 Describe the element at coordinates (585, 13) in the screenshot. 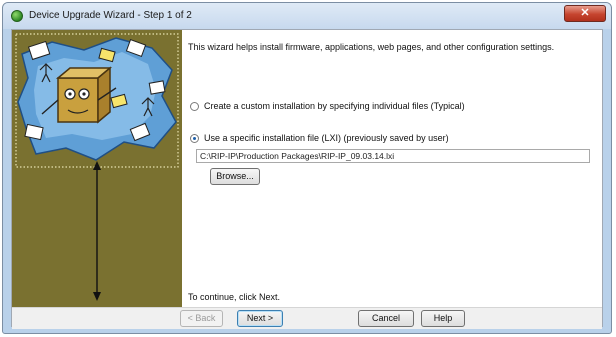

I see `close-button: ✕` at that location.